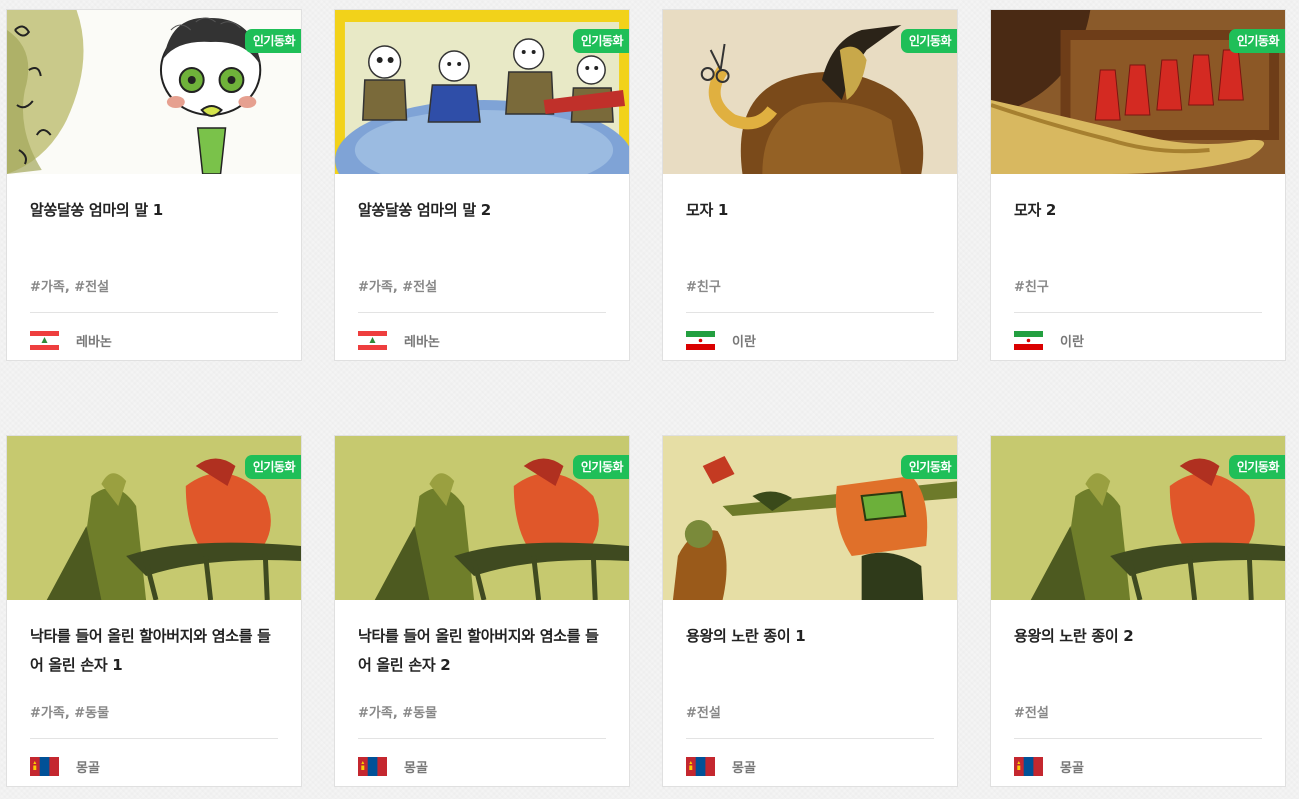 Image resolution: width=1299 pixels, height=799 pixels. What do you see at coordinates (154, 651) in the screenshot?
I see `story-title: 낙타를 들어 올린 할아버지와 염소를 들어 올린 손자 1` at bounding box center [154, 651].